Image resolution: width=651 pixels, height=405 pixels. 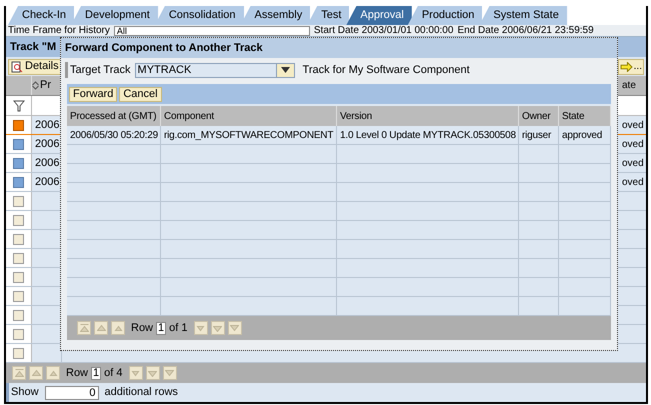 I want to click on dialog-title: Forward Component to Another Track, so click(x=164, y=48).